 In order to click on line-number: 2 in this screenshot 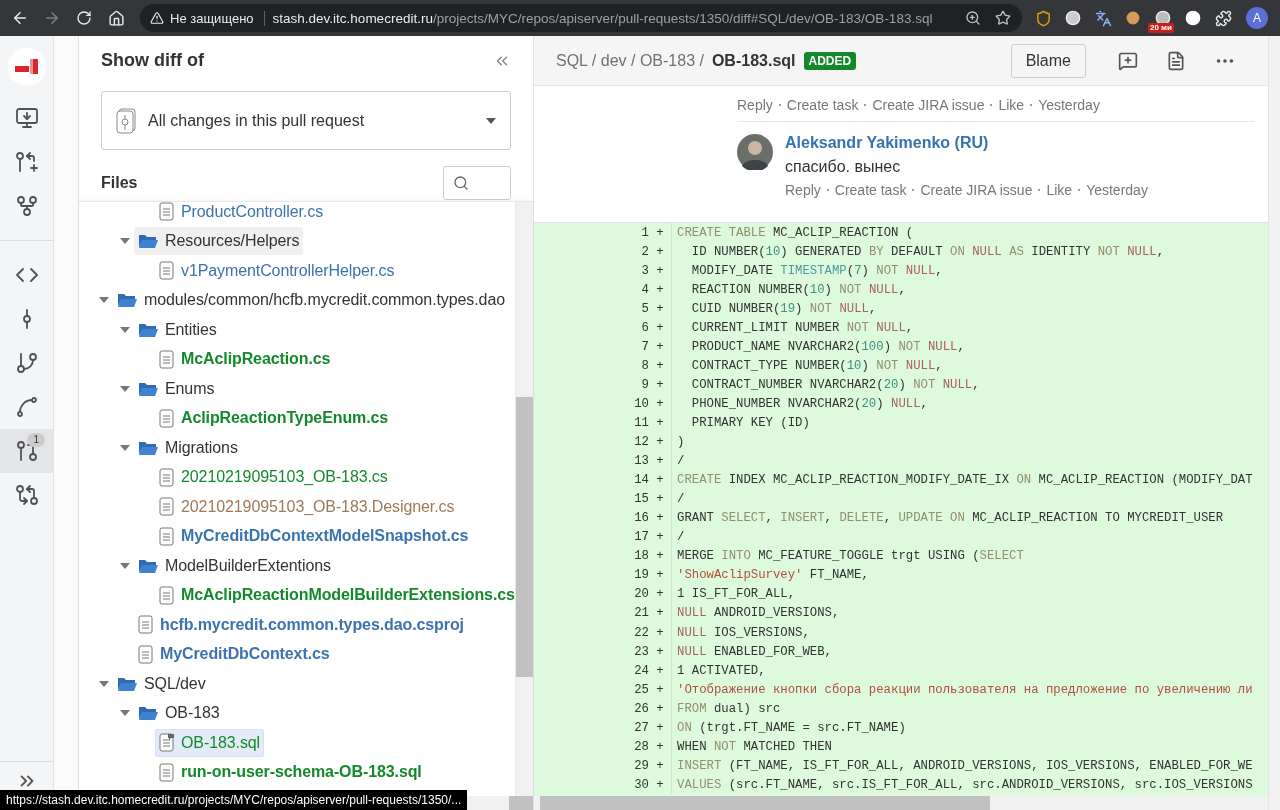, I will do `click(644, 251)`.